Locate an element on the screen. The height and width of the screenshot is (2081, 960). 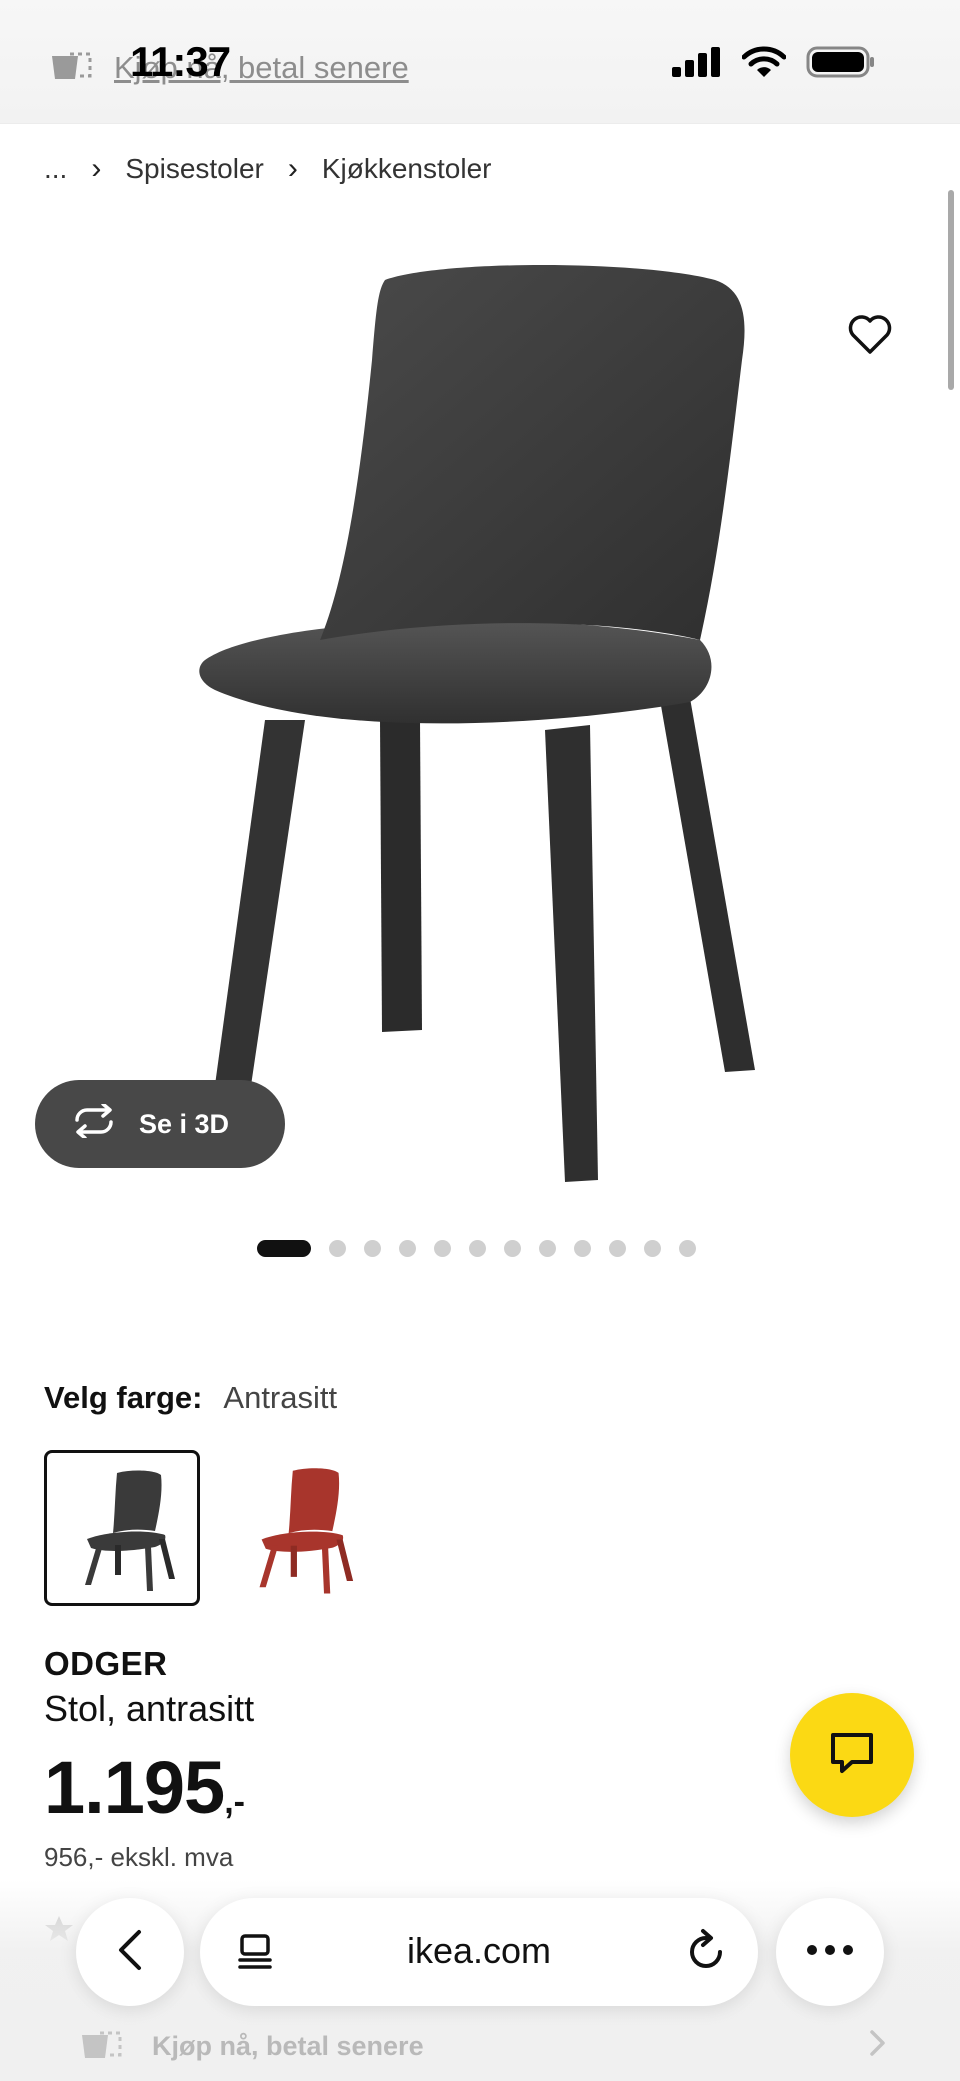
browser-back-button is located at coordinates (130, 1952).